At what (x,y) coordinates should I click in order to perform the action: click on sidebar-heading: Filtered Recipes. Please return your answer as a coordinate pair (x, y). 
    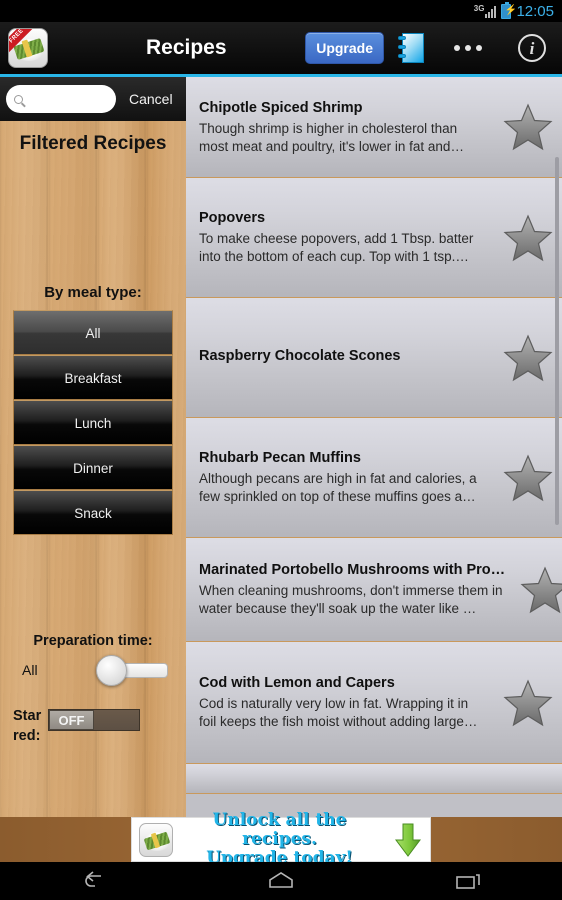
    Looking at the image, I should click on (93, 143).